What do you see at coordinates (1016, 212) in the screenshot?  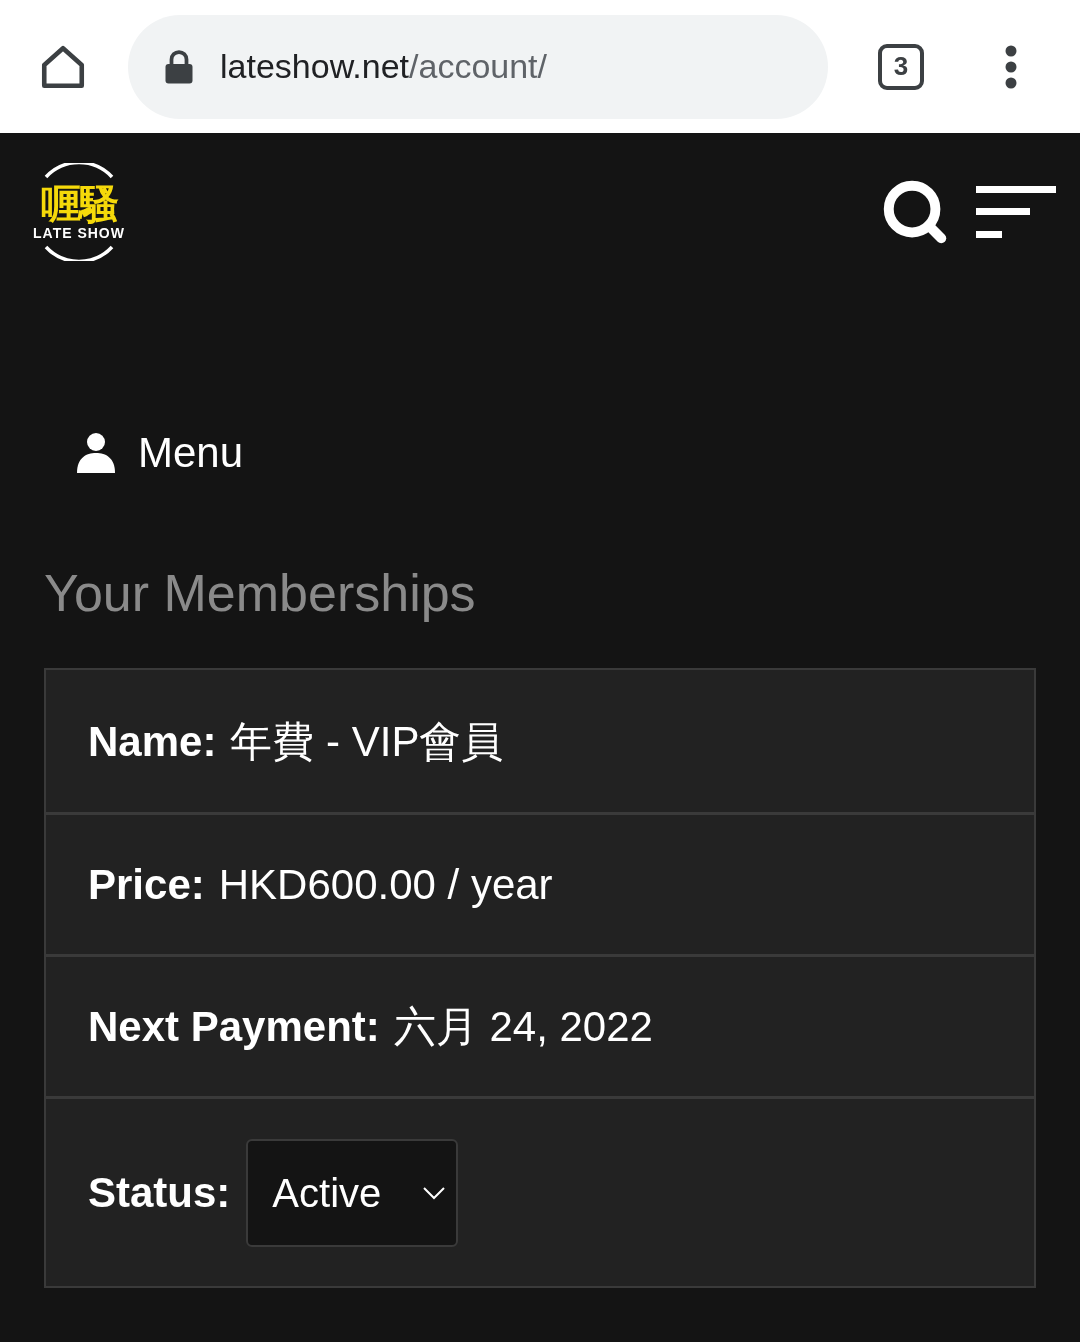 I see `menu-icon` at bounding box center [1016, 212].